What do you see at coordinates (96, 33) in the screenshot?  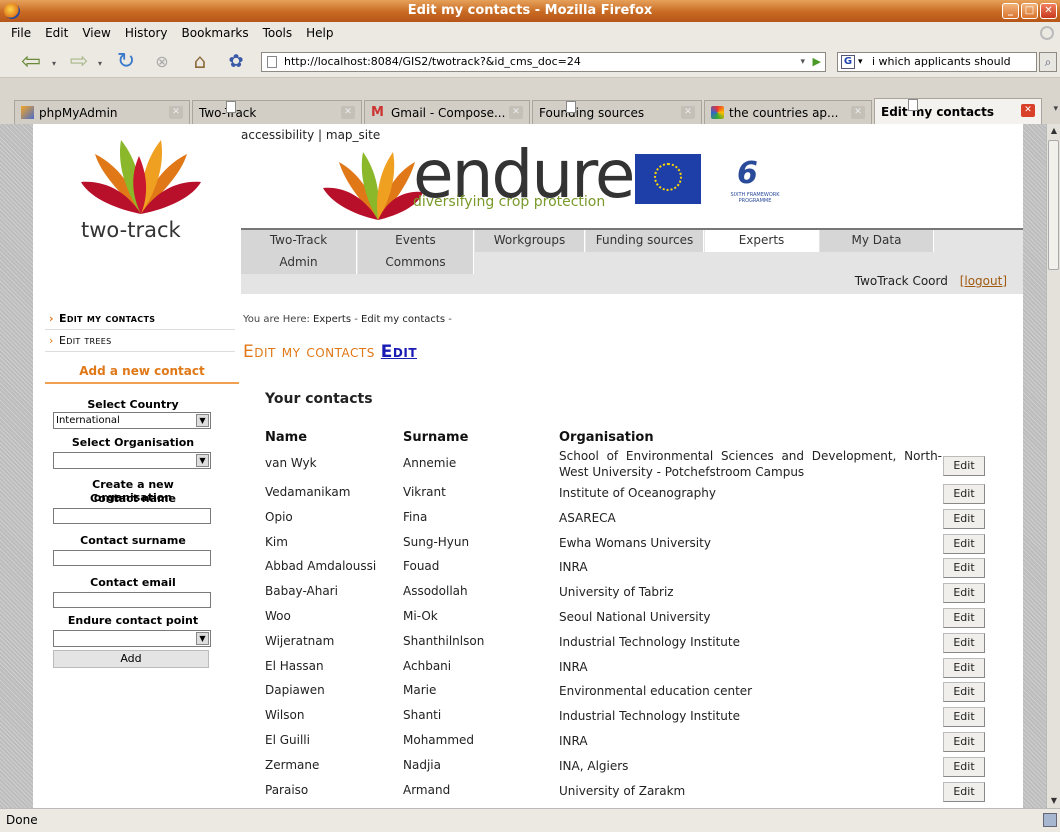 I see `menu-view: View` at bounding box center [96, 33].